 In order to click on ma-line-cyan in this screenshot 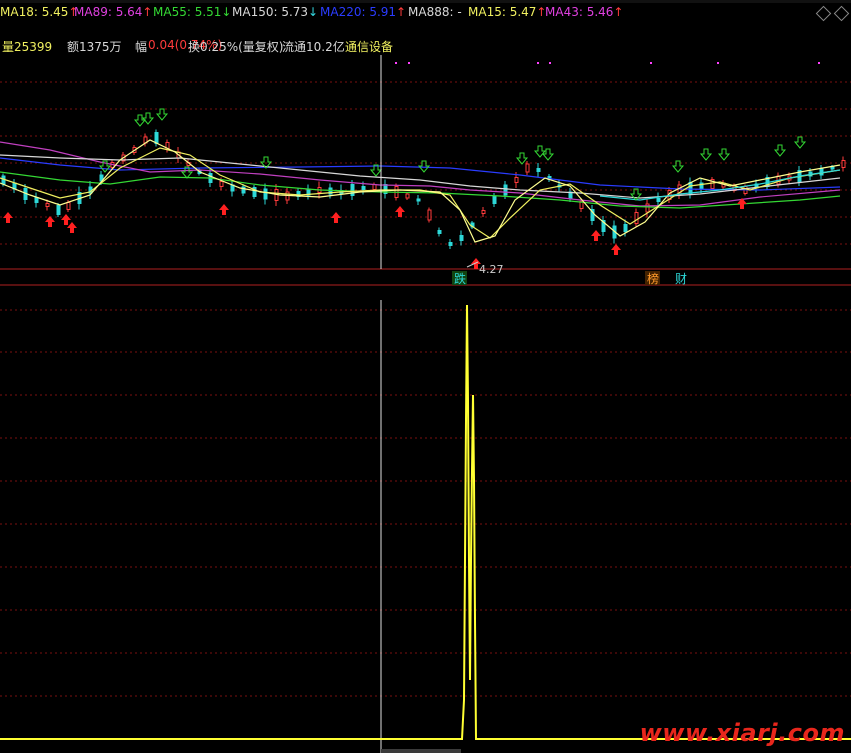, I will do `click(720, 185)`.